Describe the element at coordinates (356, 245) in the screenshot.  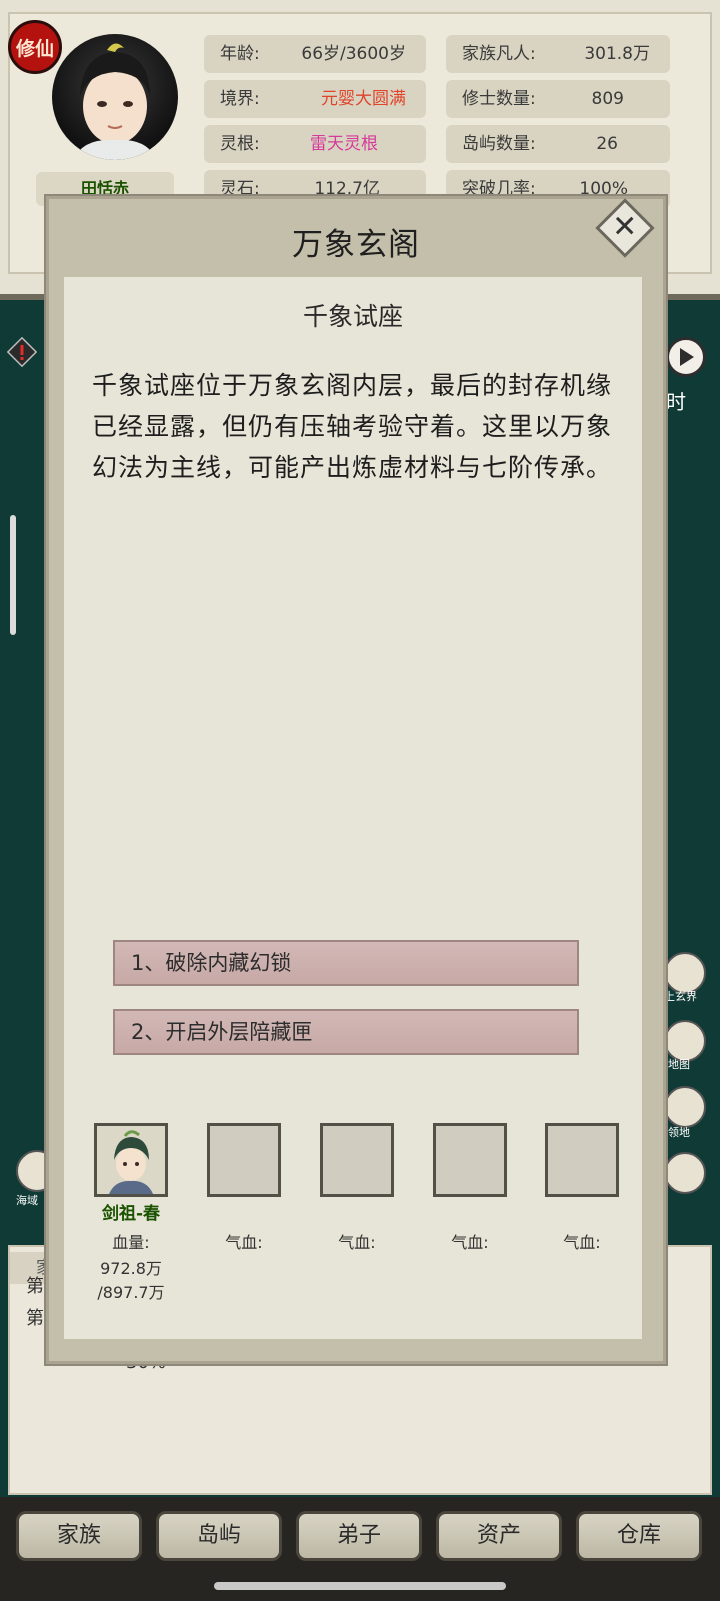
I see `dialog-title: 万象玄阁` at that location.